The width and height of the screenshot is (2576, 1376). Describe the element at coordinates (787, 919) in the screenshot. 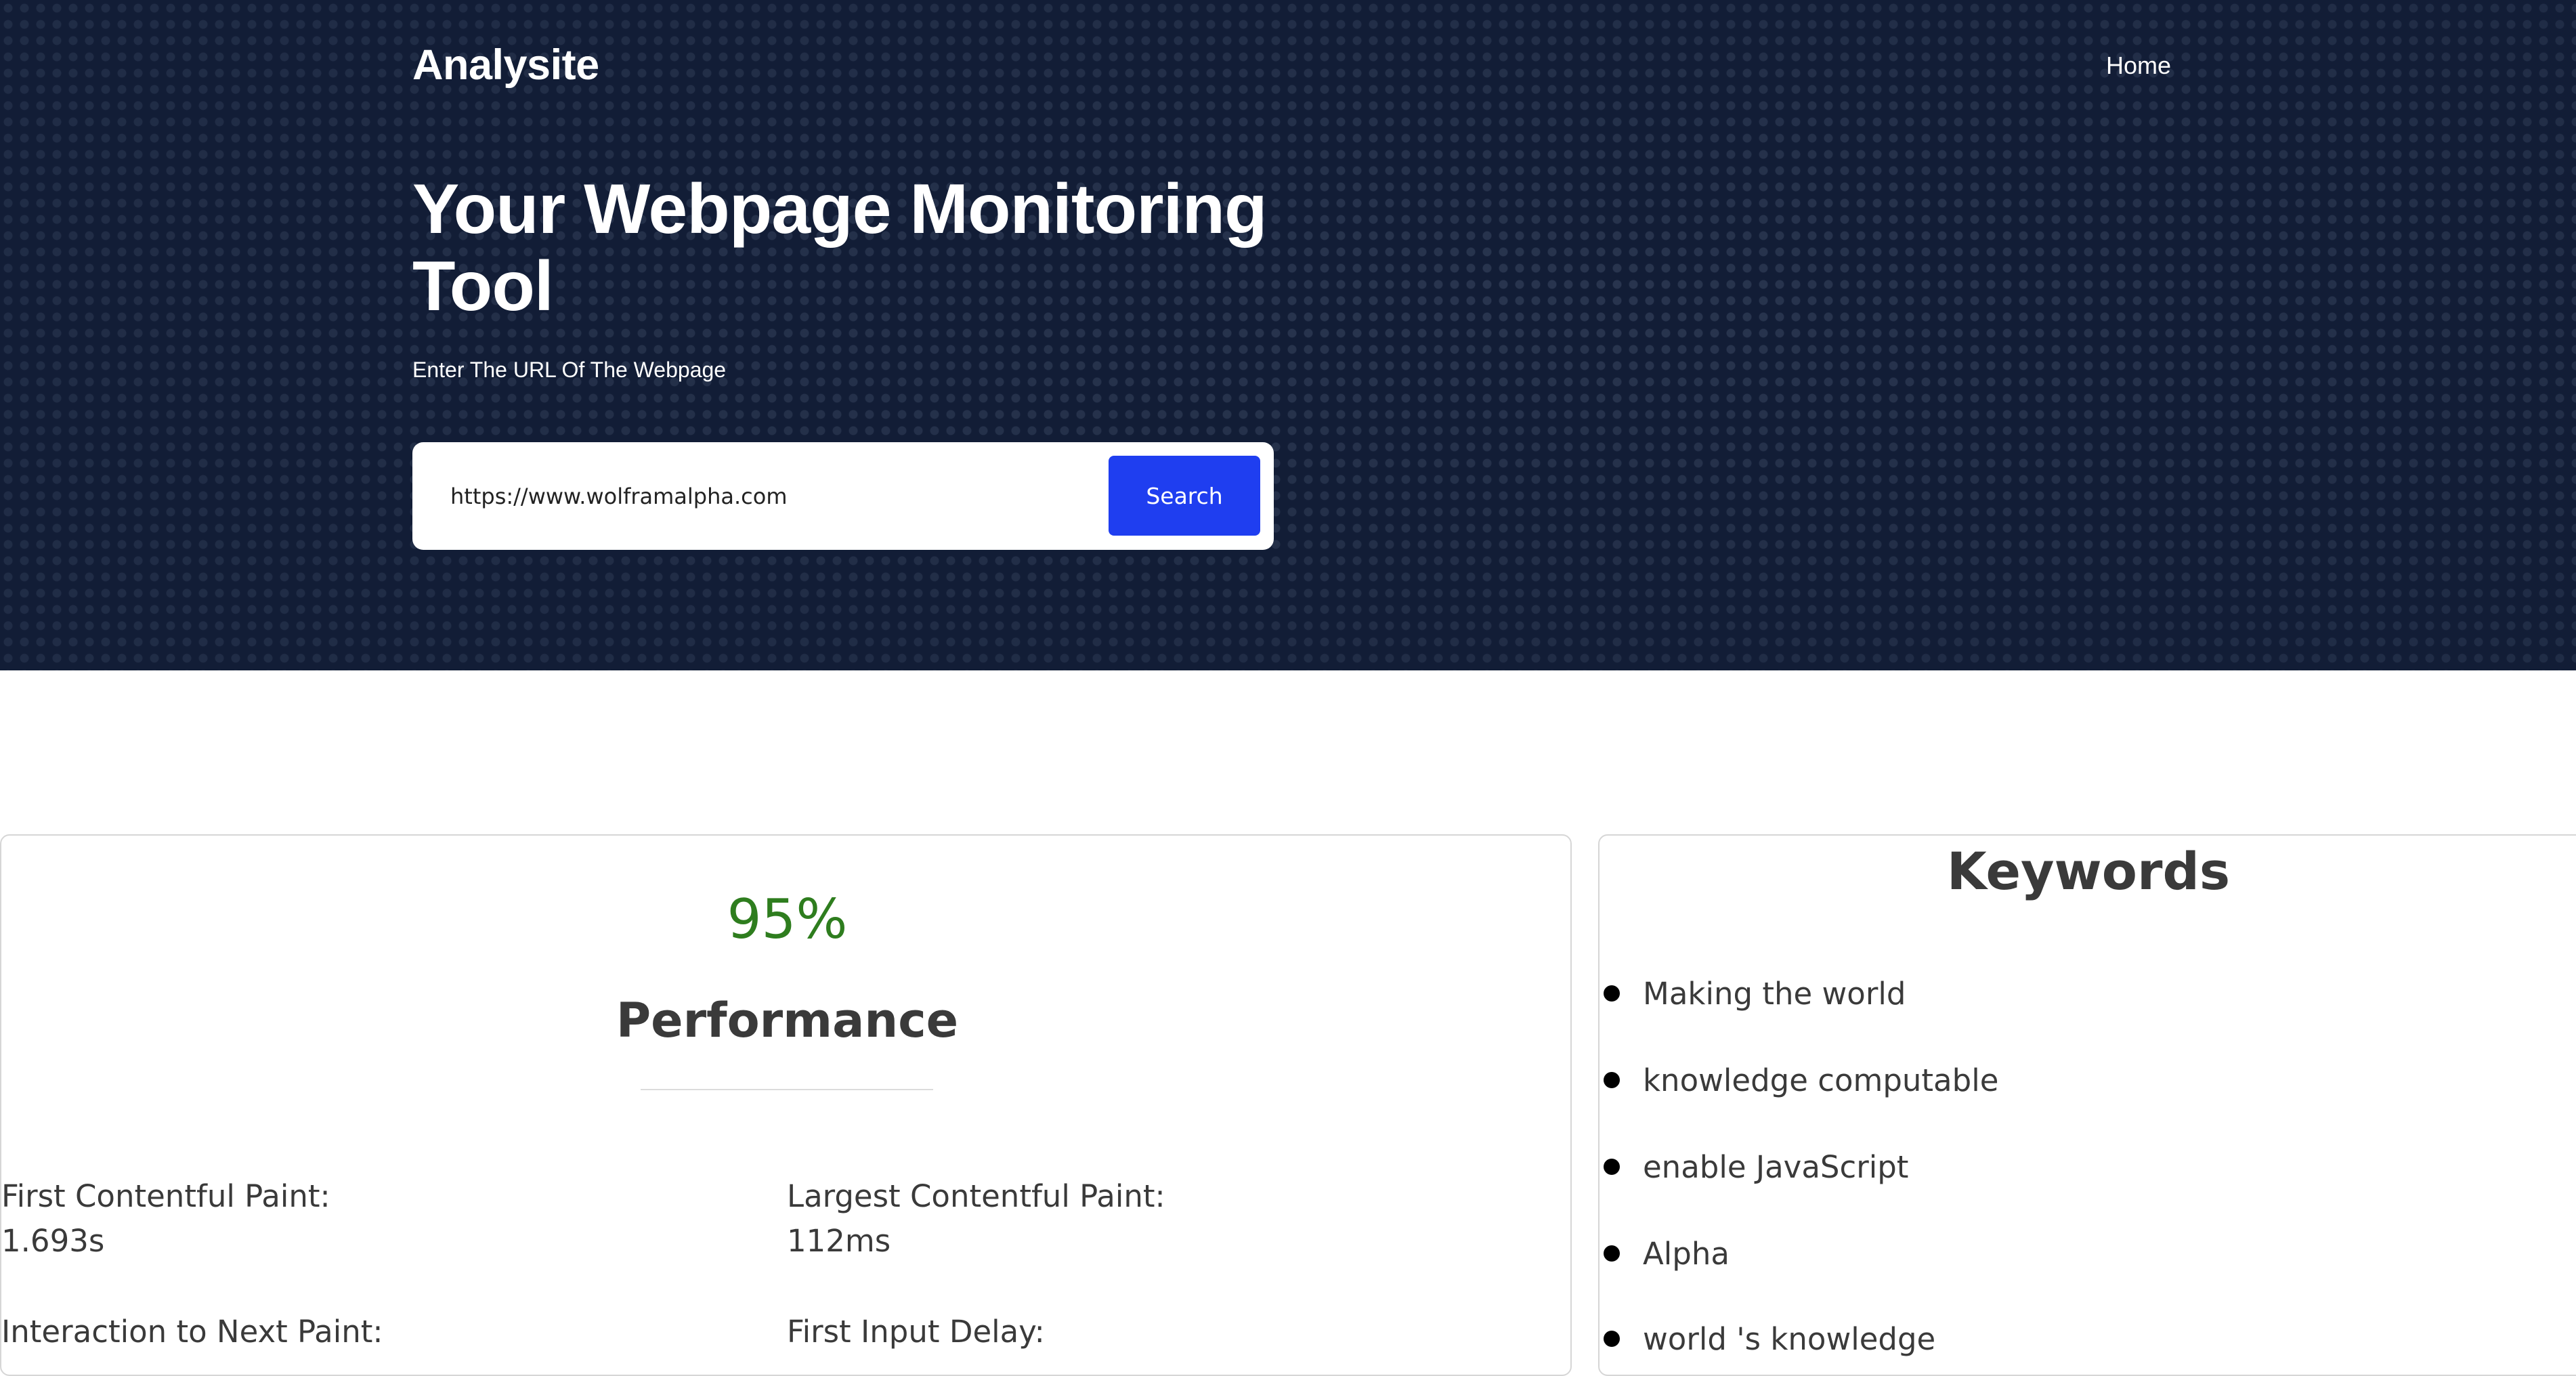

I see `performance-score: 95%` at that location.